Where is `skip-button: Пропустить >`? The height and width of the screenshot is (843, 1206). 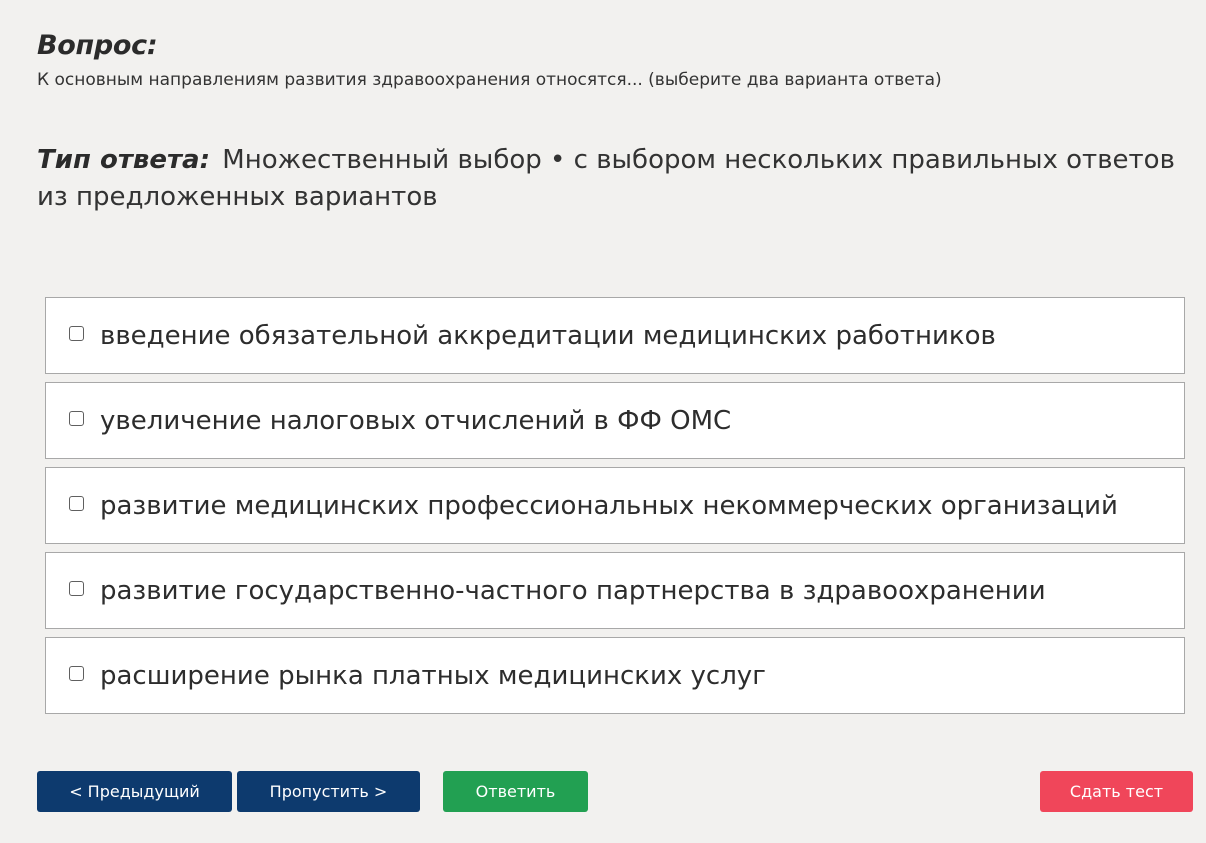
skip-button: Пропустить > is located at coordinates (328, 791).